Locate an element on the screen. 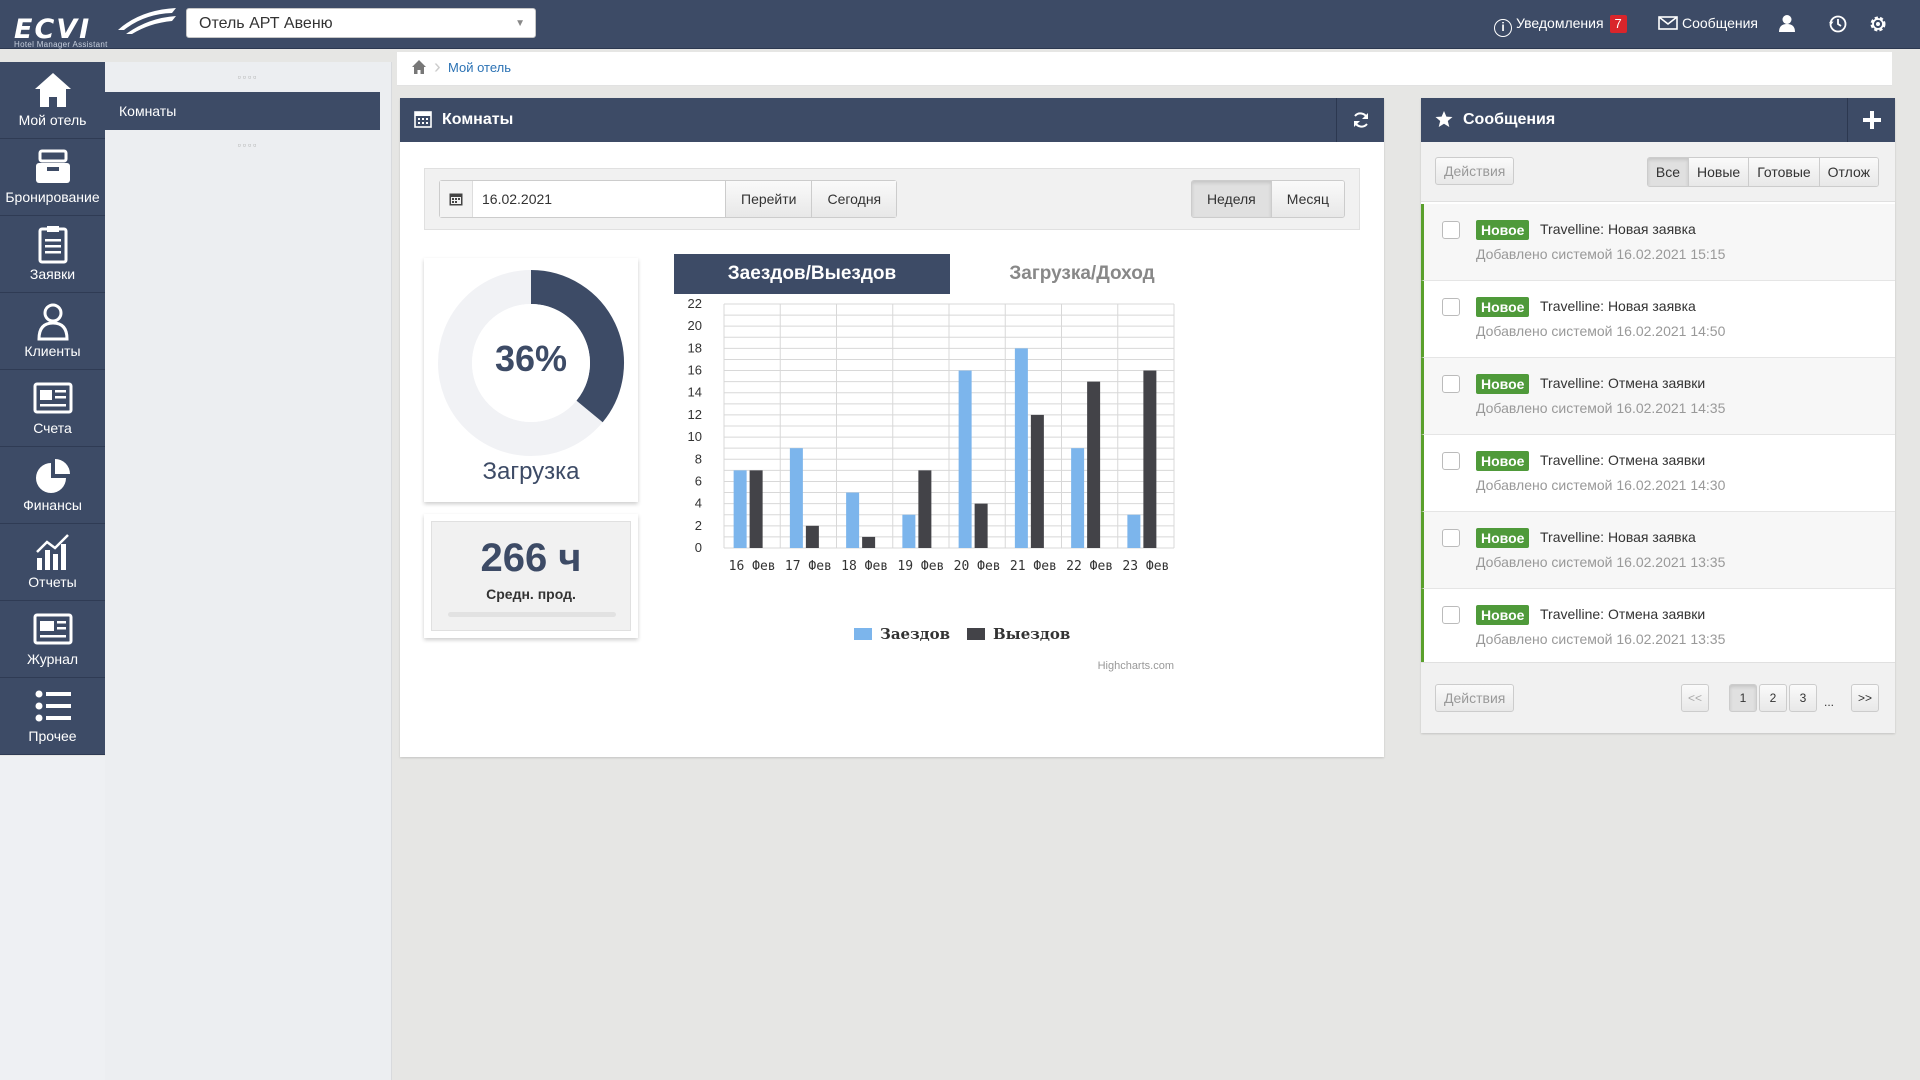 This screenshot has width=1920, height=1080. filter-new: Новые is located at coordinates (1718, 172).